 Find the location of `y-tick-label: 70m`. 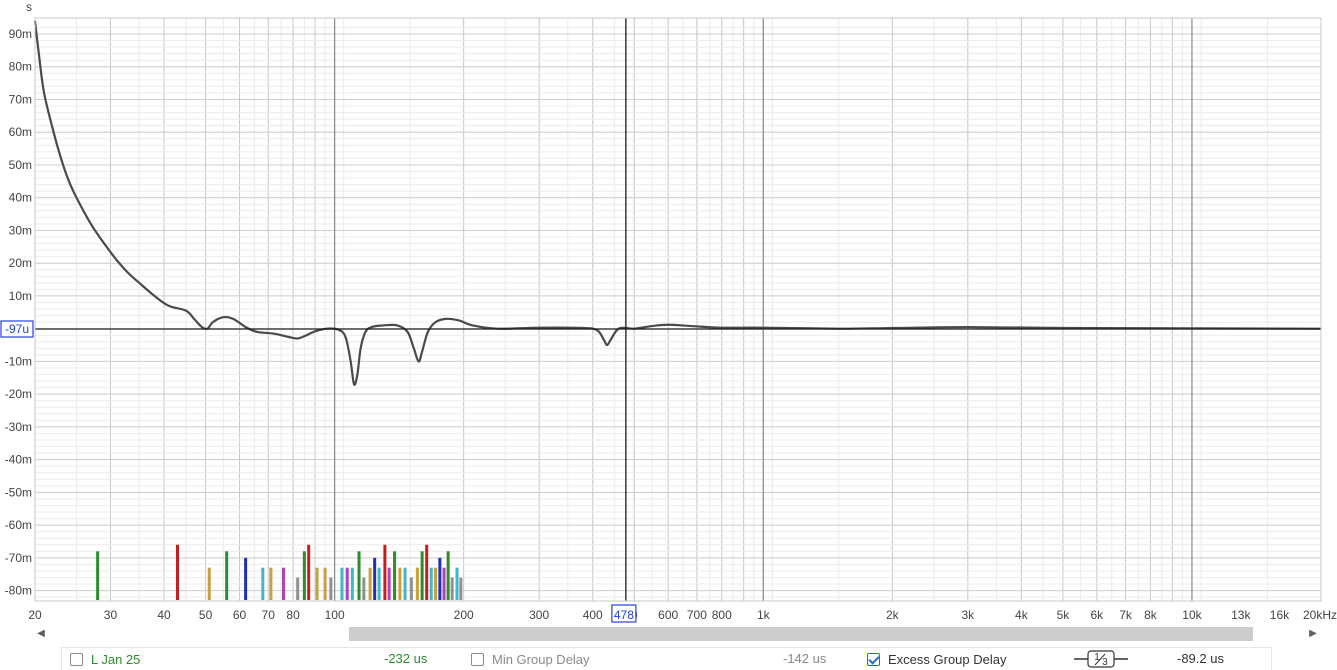

y-tick-label: 70m is located at coordinates (20, 99).